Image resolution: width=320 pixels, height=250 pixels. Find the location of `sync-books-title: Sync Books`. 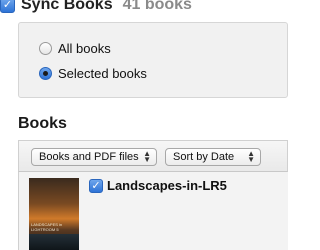

sync-books-title: Sync Books is located at coordinates (67, 6).